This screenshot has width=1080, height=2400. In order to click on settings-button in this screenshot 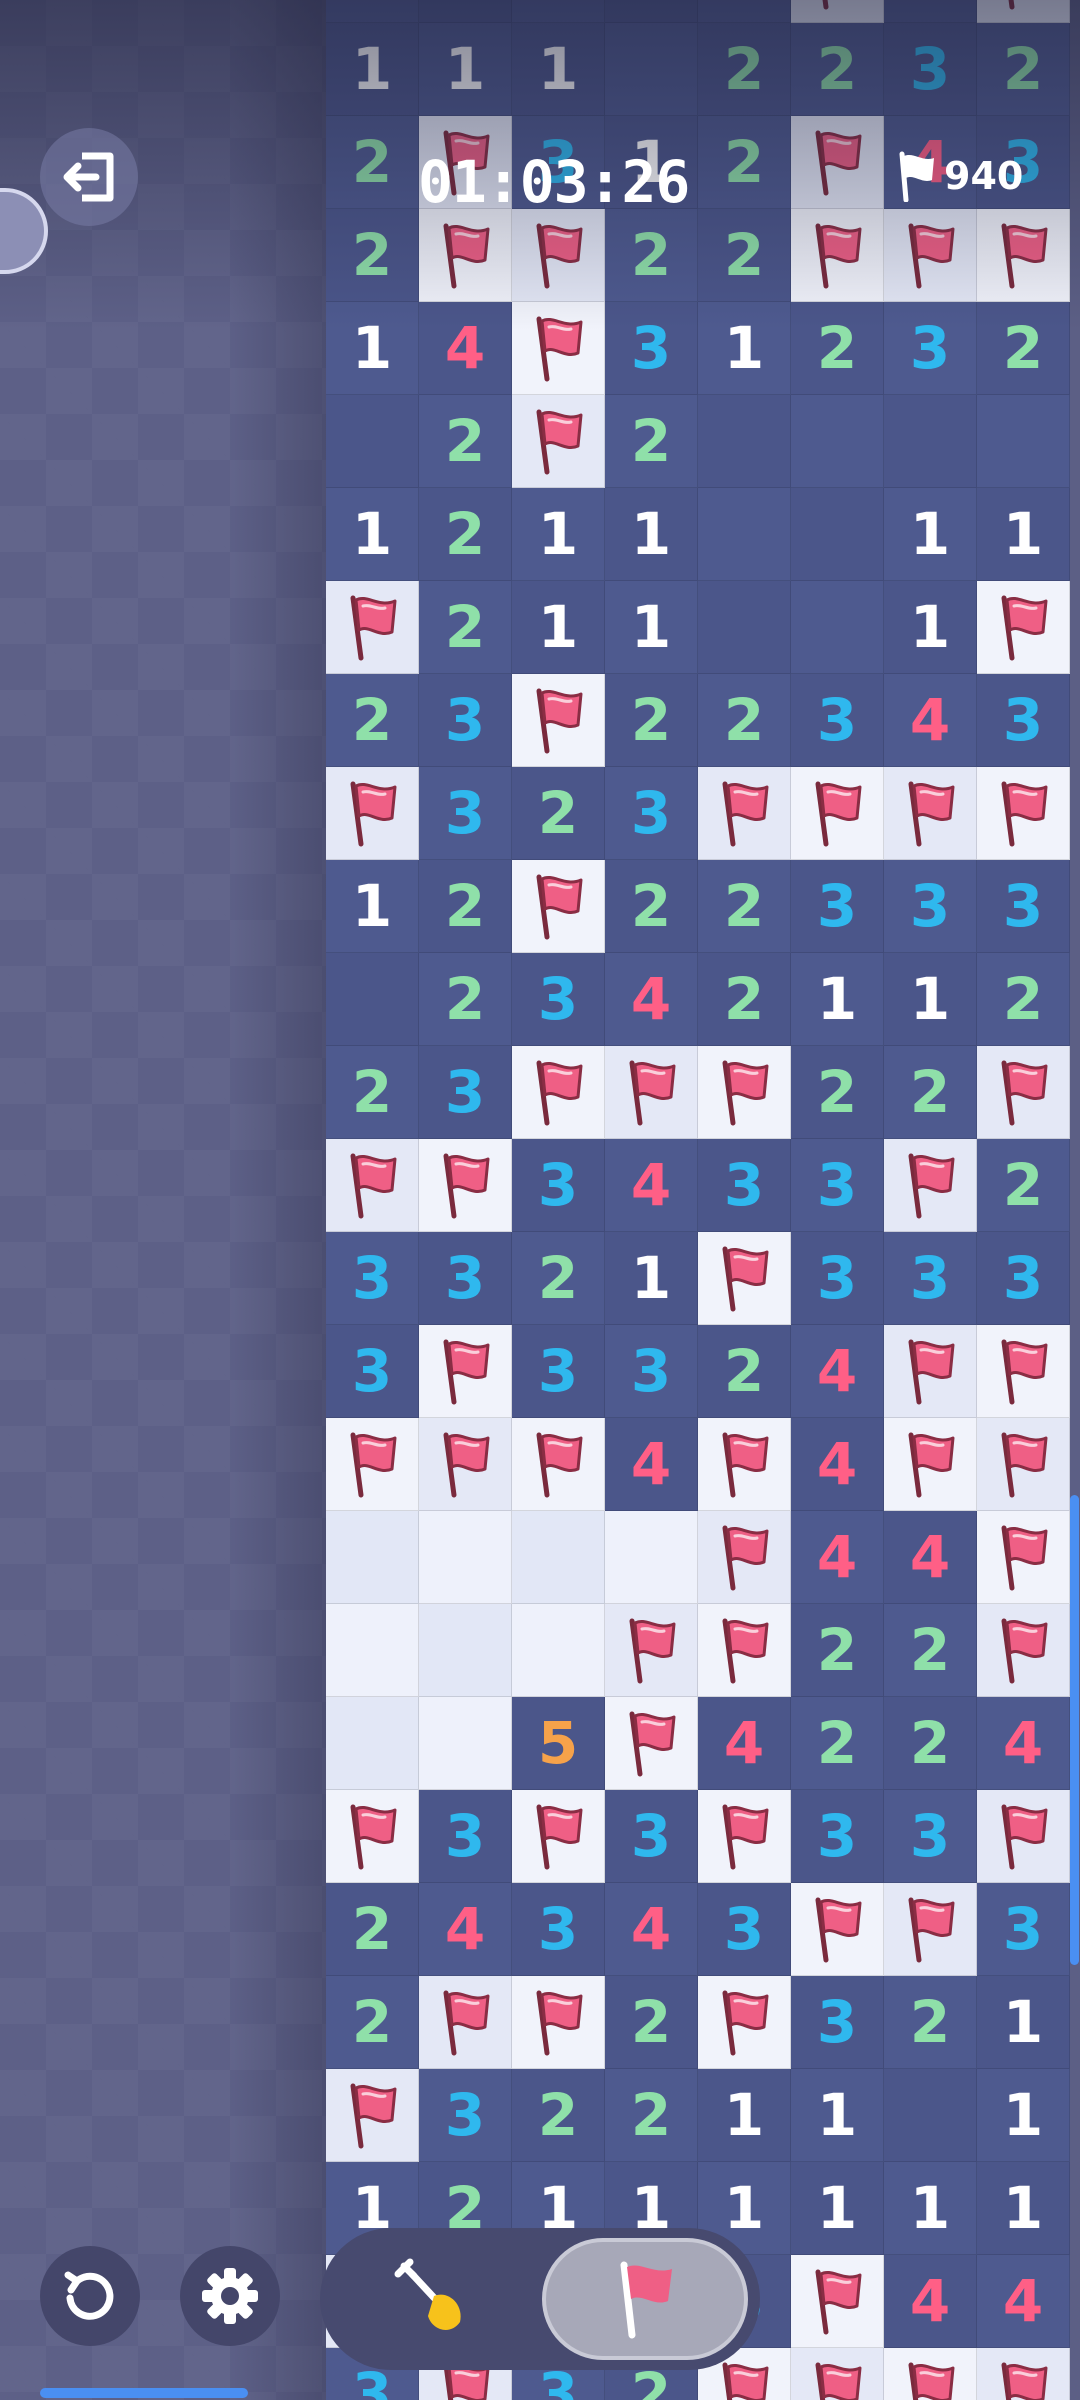, I will do `click(230, 2296)`.